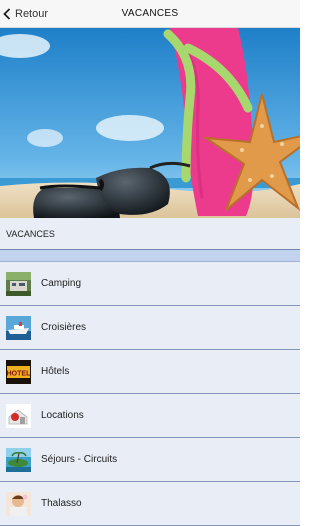 This screenshot has width=320, height=526. I want to click on section-header: VACANCES, so click(150, 234).